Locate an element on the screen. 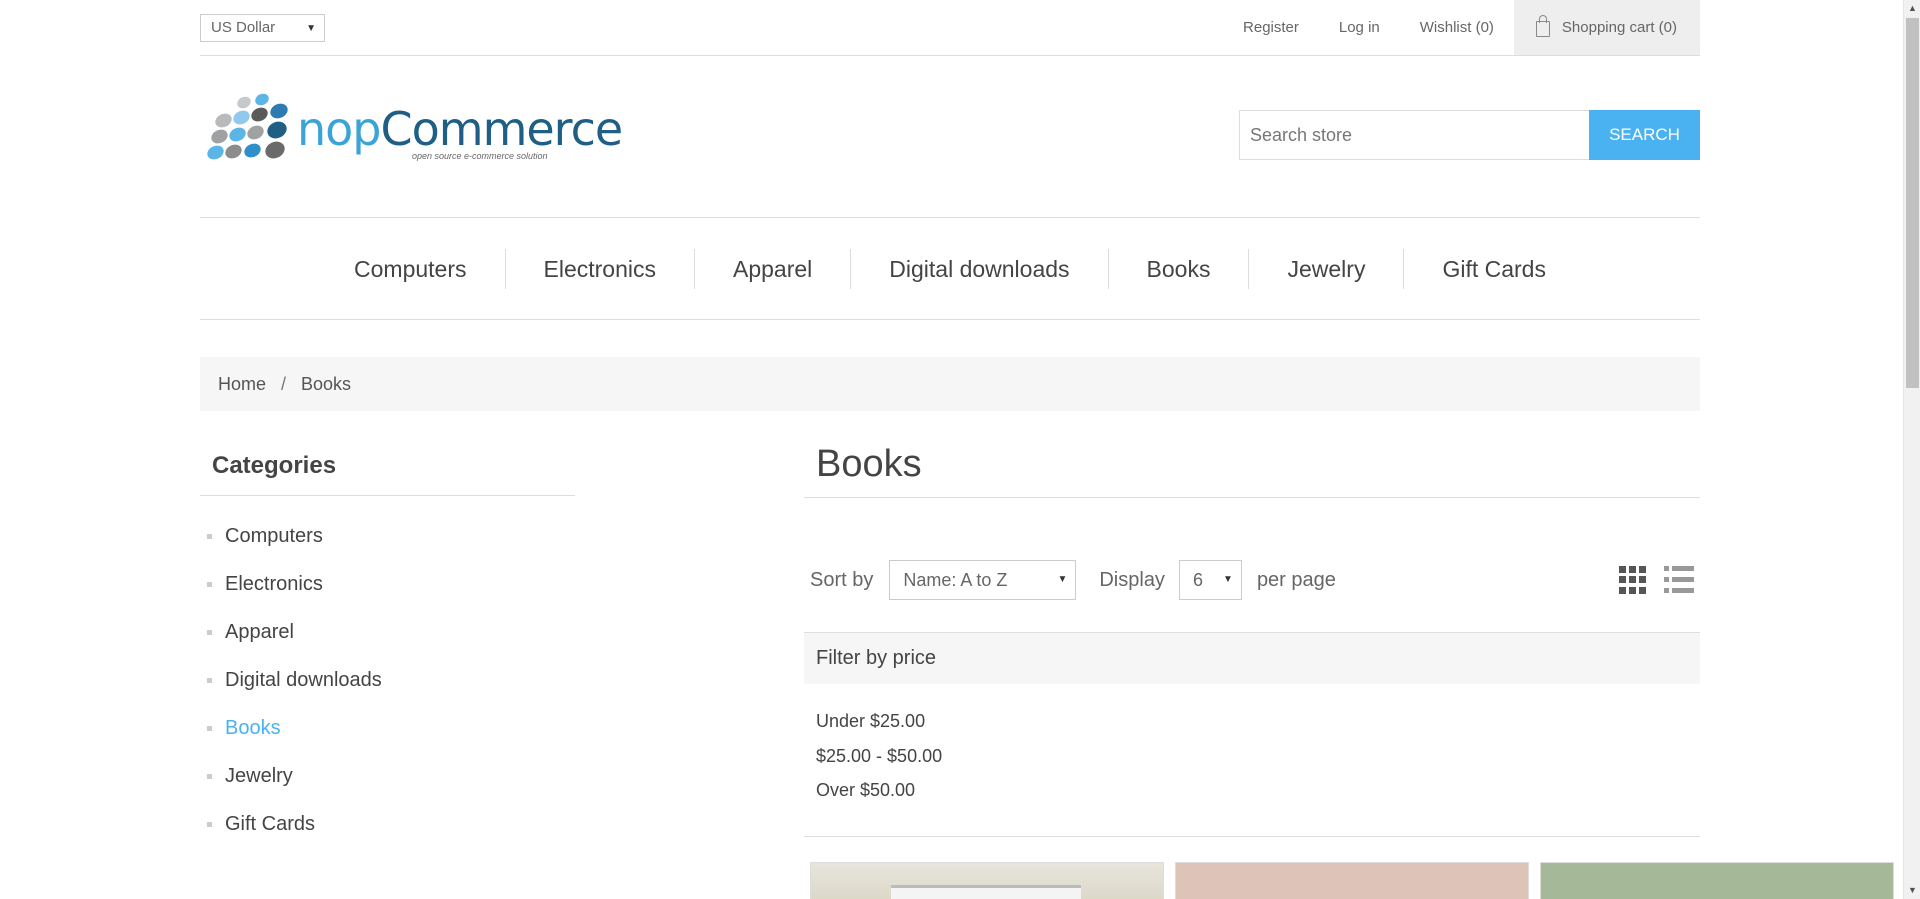 This screenshot has width=1920, height=899. sidebar-item-label: Books is located at coordinates (253, 727).